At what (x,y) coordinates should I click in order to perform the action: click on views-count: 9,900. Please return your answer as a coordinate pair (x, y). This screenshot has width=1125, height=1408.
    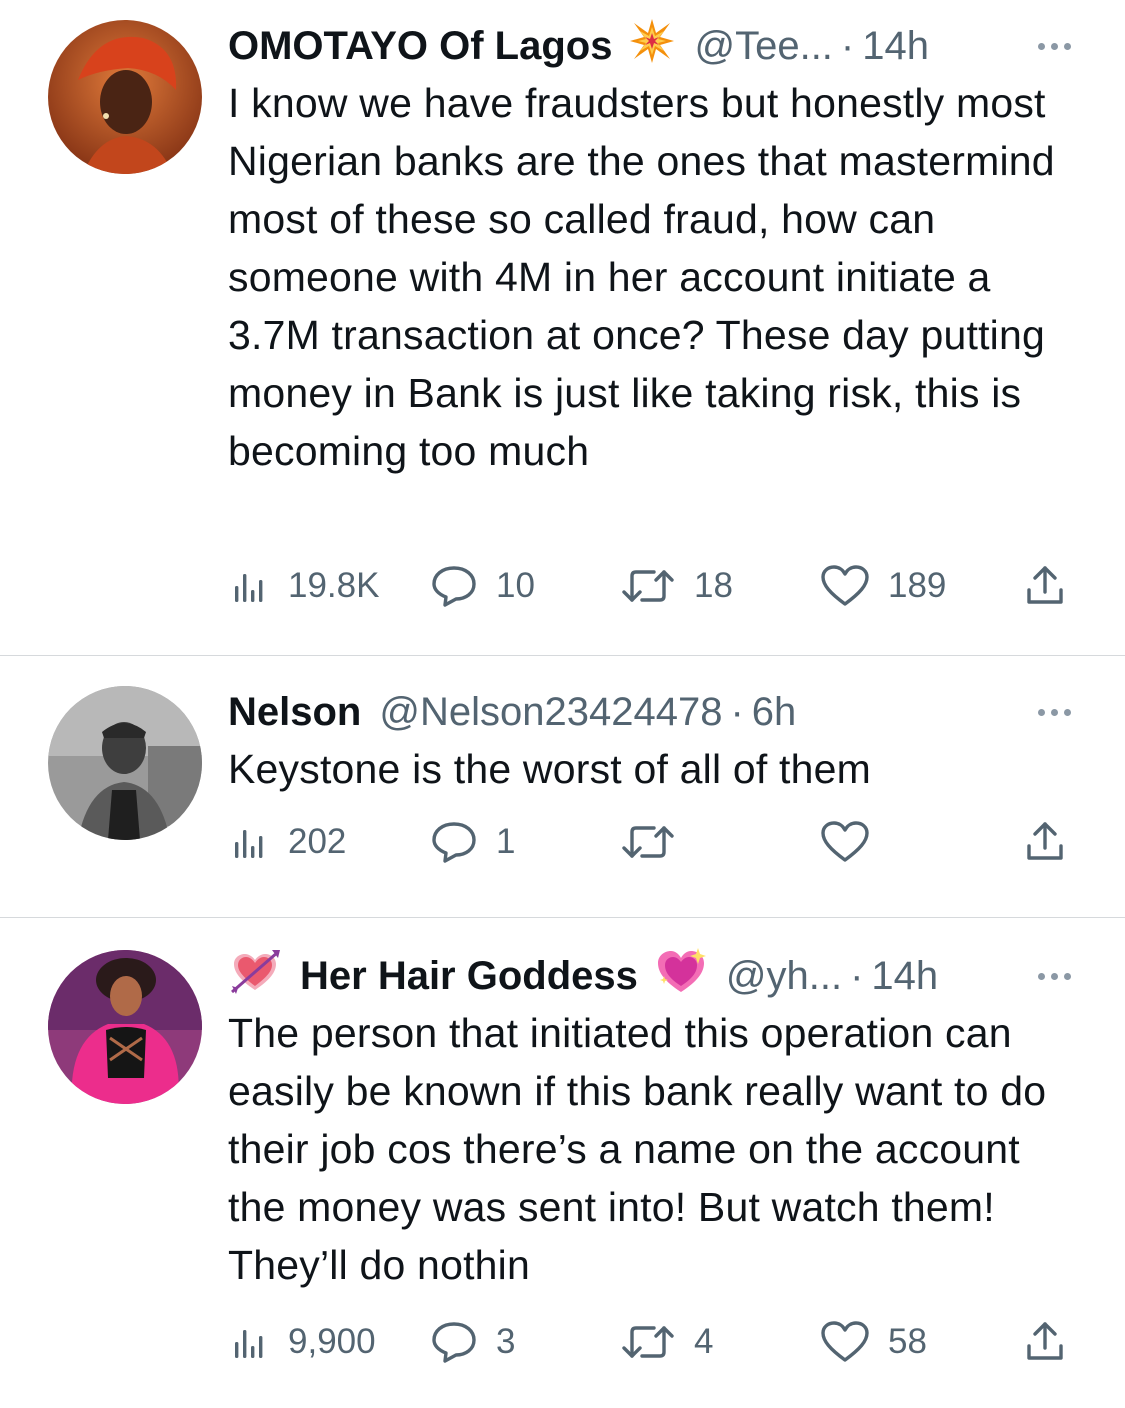
    Looking at the image, I should click on (332, 1341).